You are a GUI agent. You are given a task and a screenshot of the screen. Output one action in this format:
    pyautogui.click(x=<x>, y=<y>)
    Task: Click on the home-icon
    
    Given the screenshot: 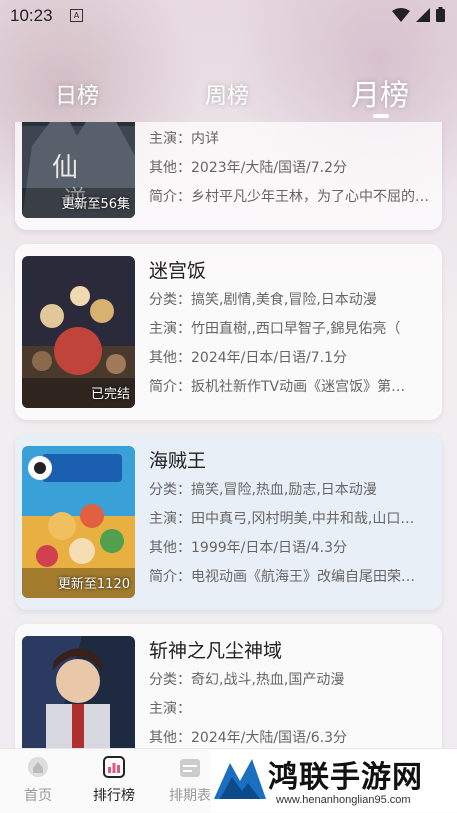 What is the action you would take?
    pyautogui.click(x=38, y=767)
    